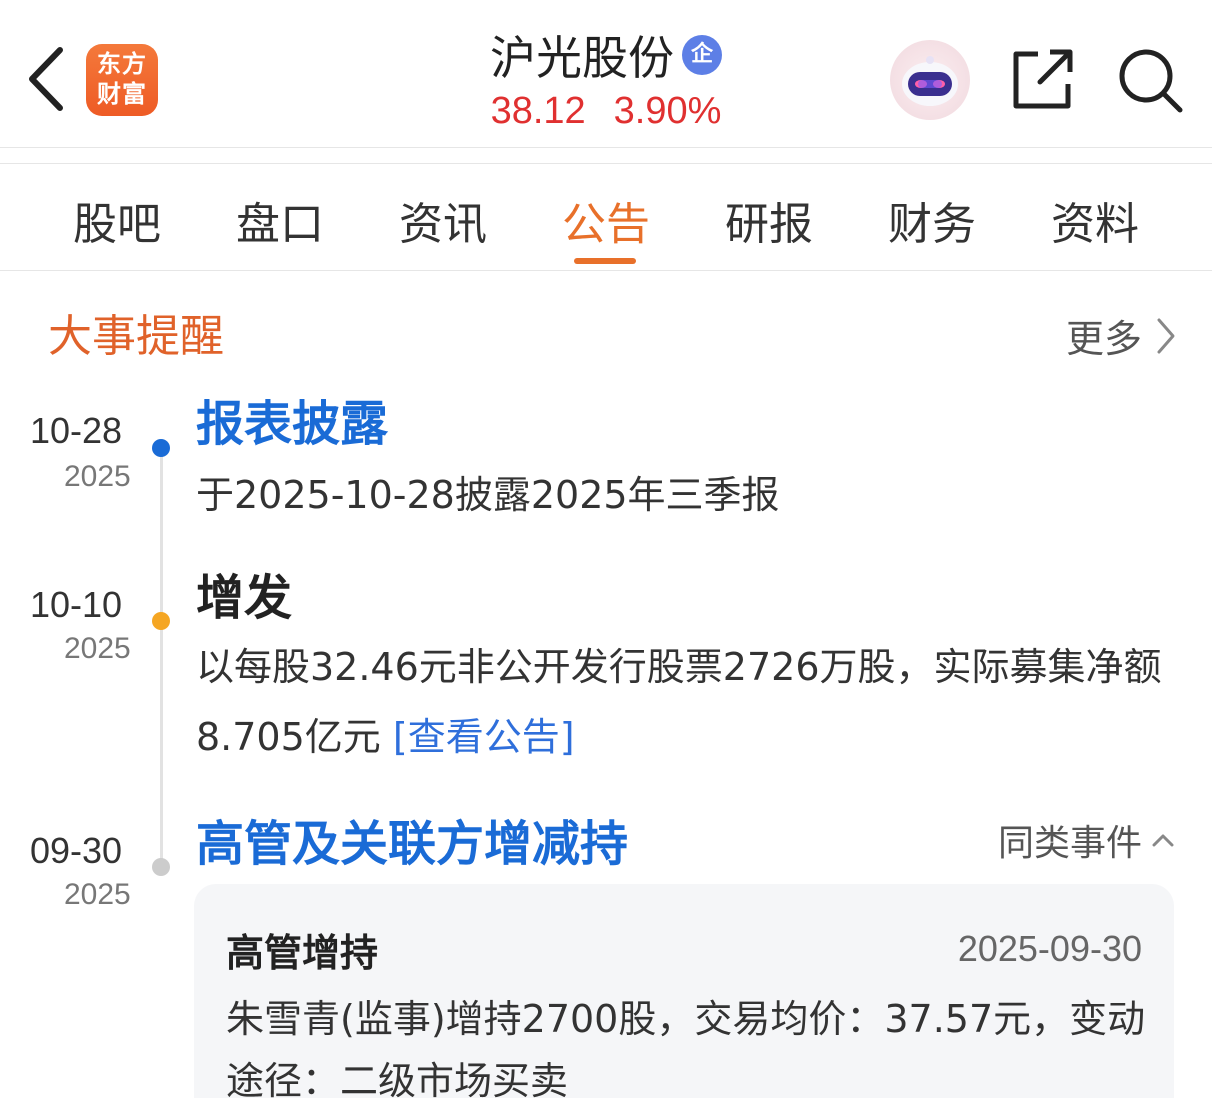 Image resolution: width=1212 pixels, height=1098 pixels. I want to click on event-title: 增发, so click(244, 598).